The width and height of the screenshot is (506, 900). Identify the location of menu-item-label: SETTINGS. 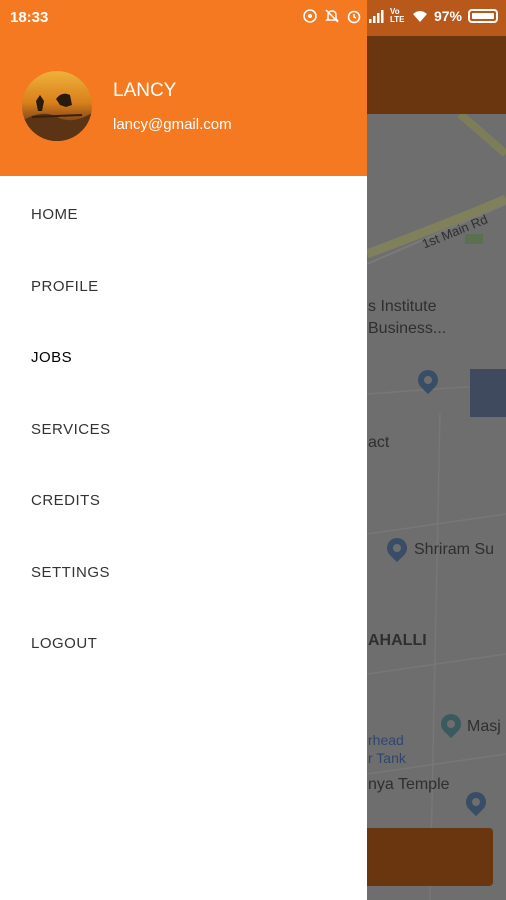
(71, 572).